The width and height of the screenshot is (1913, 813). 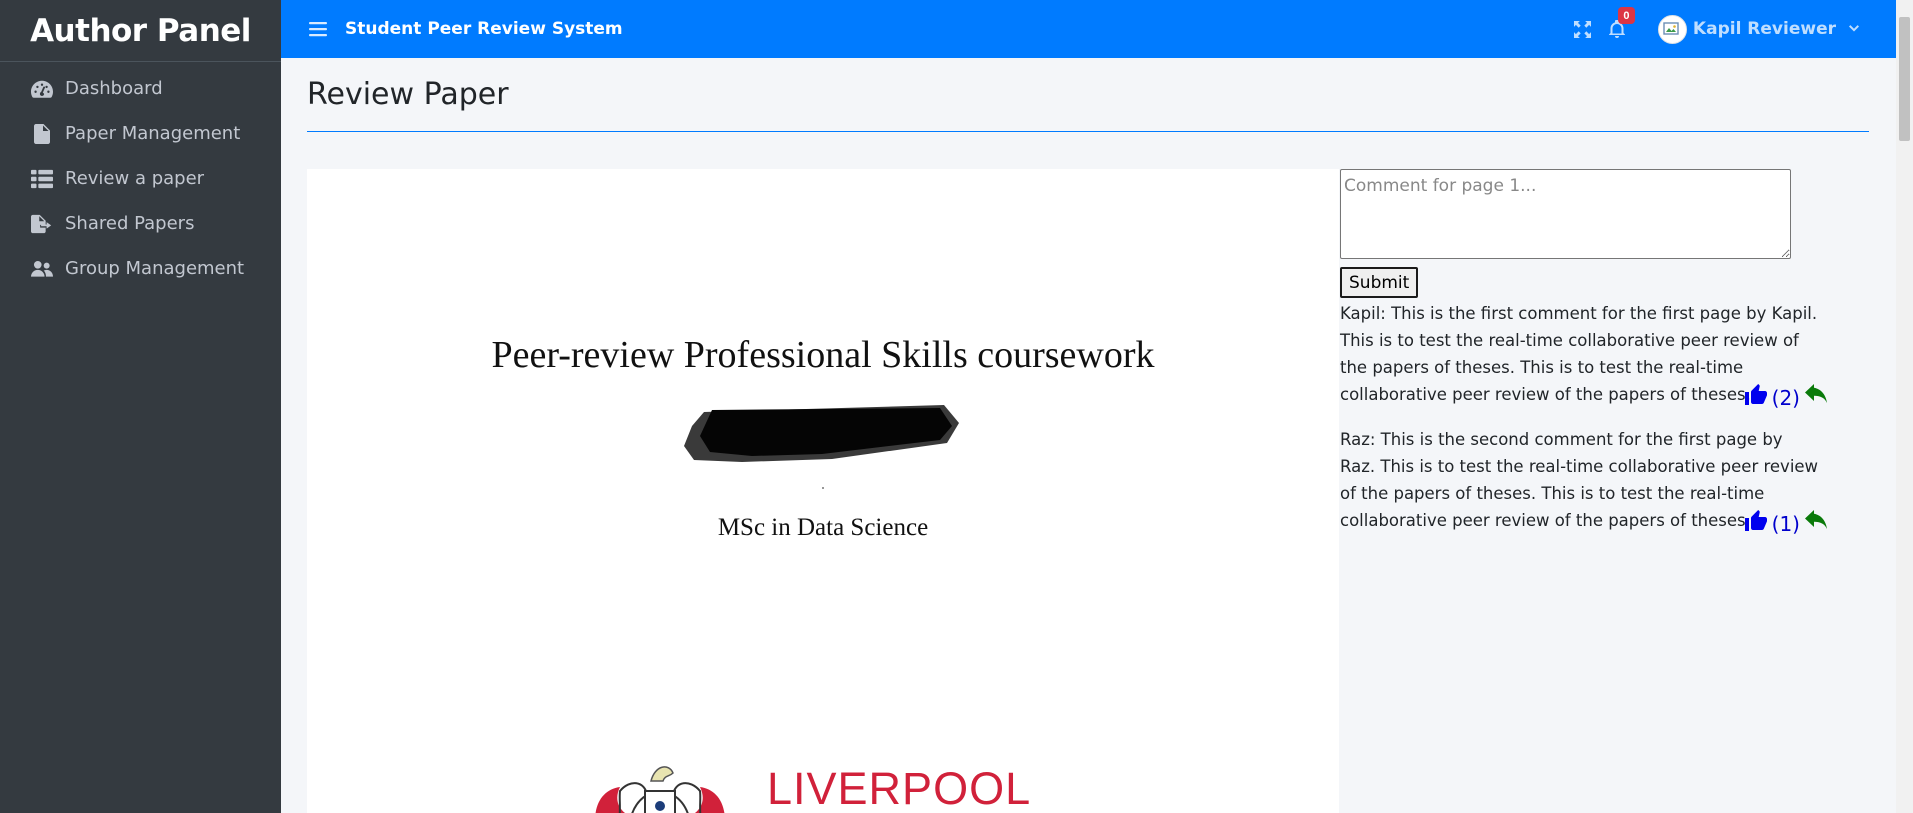 What do you see at coordinates (153, 133) in the screenshot?
I see `sidebar-item-label: Paper Management` at bounding box center [153, 133].